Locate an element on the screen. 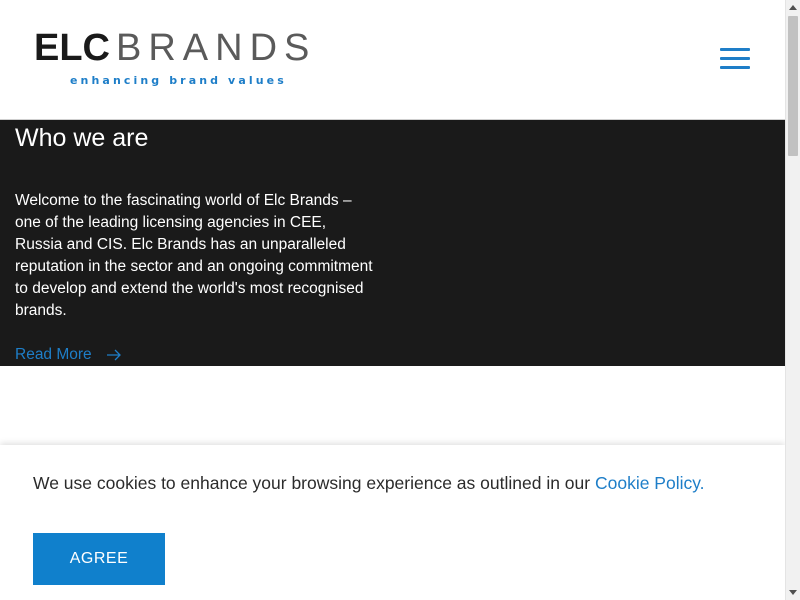  menu-button is located at coordinates (734, 59).